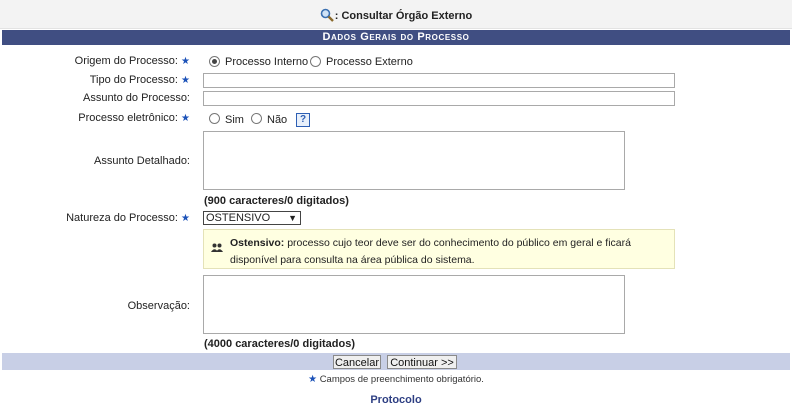 This screenshot has height=408, width=792. What do you see at coordinates (357, 362) in the screenshot?
I see `cancel-button: Cancelar` at bounding box center [357, 362].